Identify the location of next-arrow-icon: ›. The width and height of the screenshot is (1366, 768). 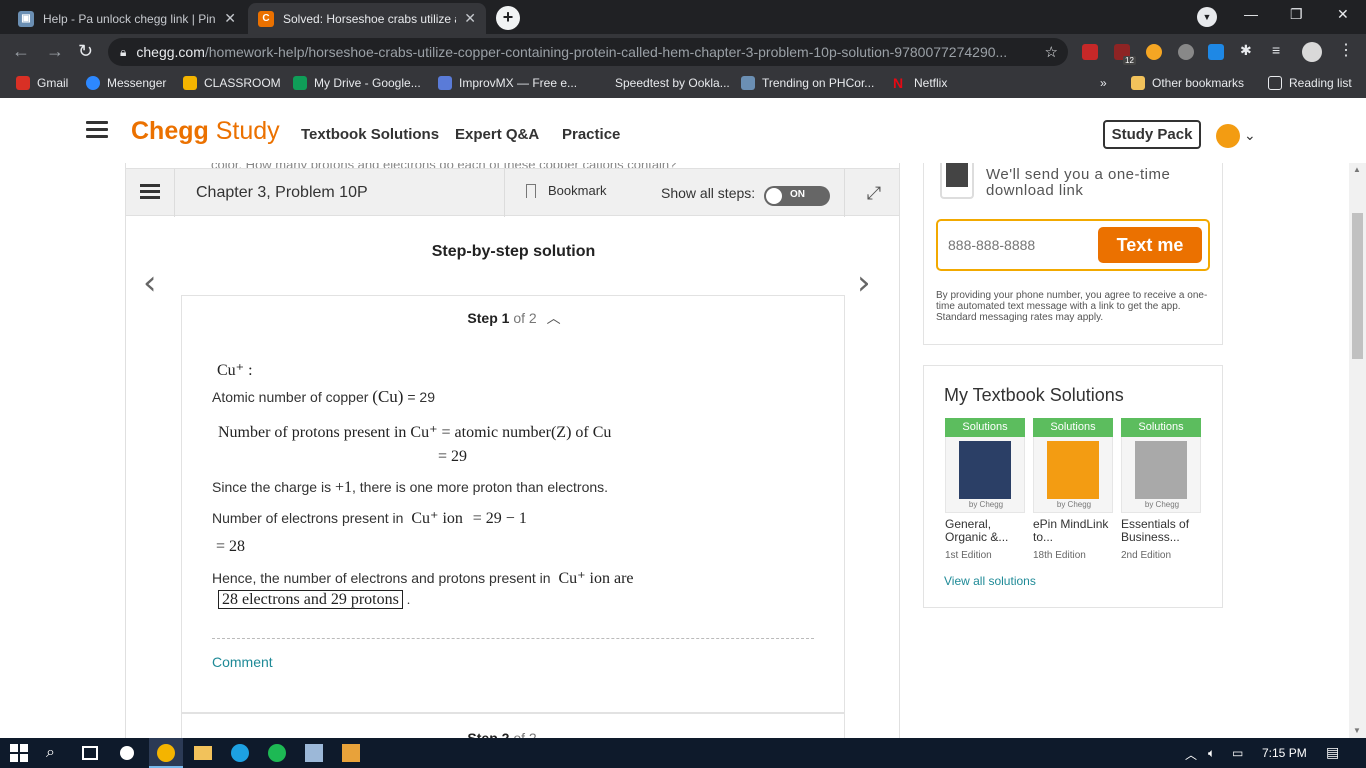
(864, 283).